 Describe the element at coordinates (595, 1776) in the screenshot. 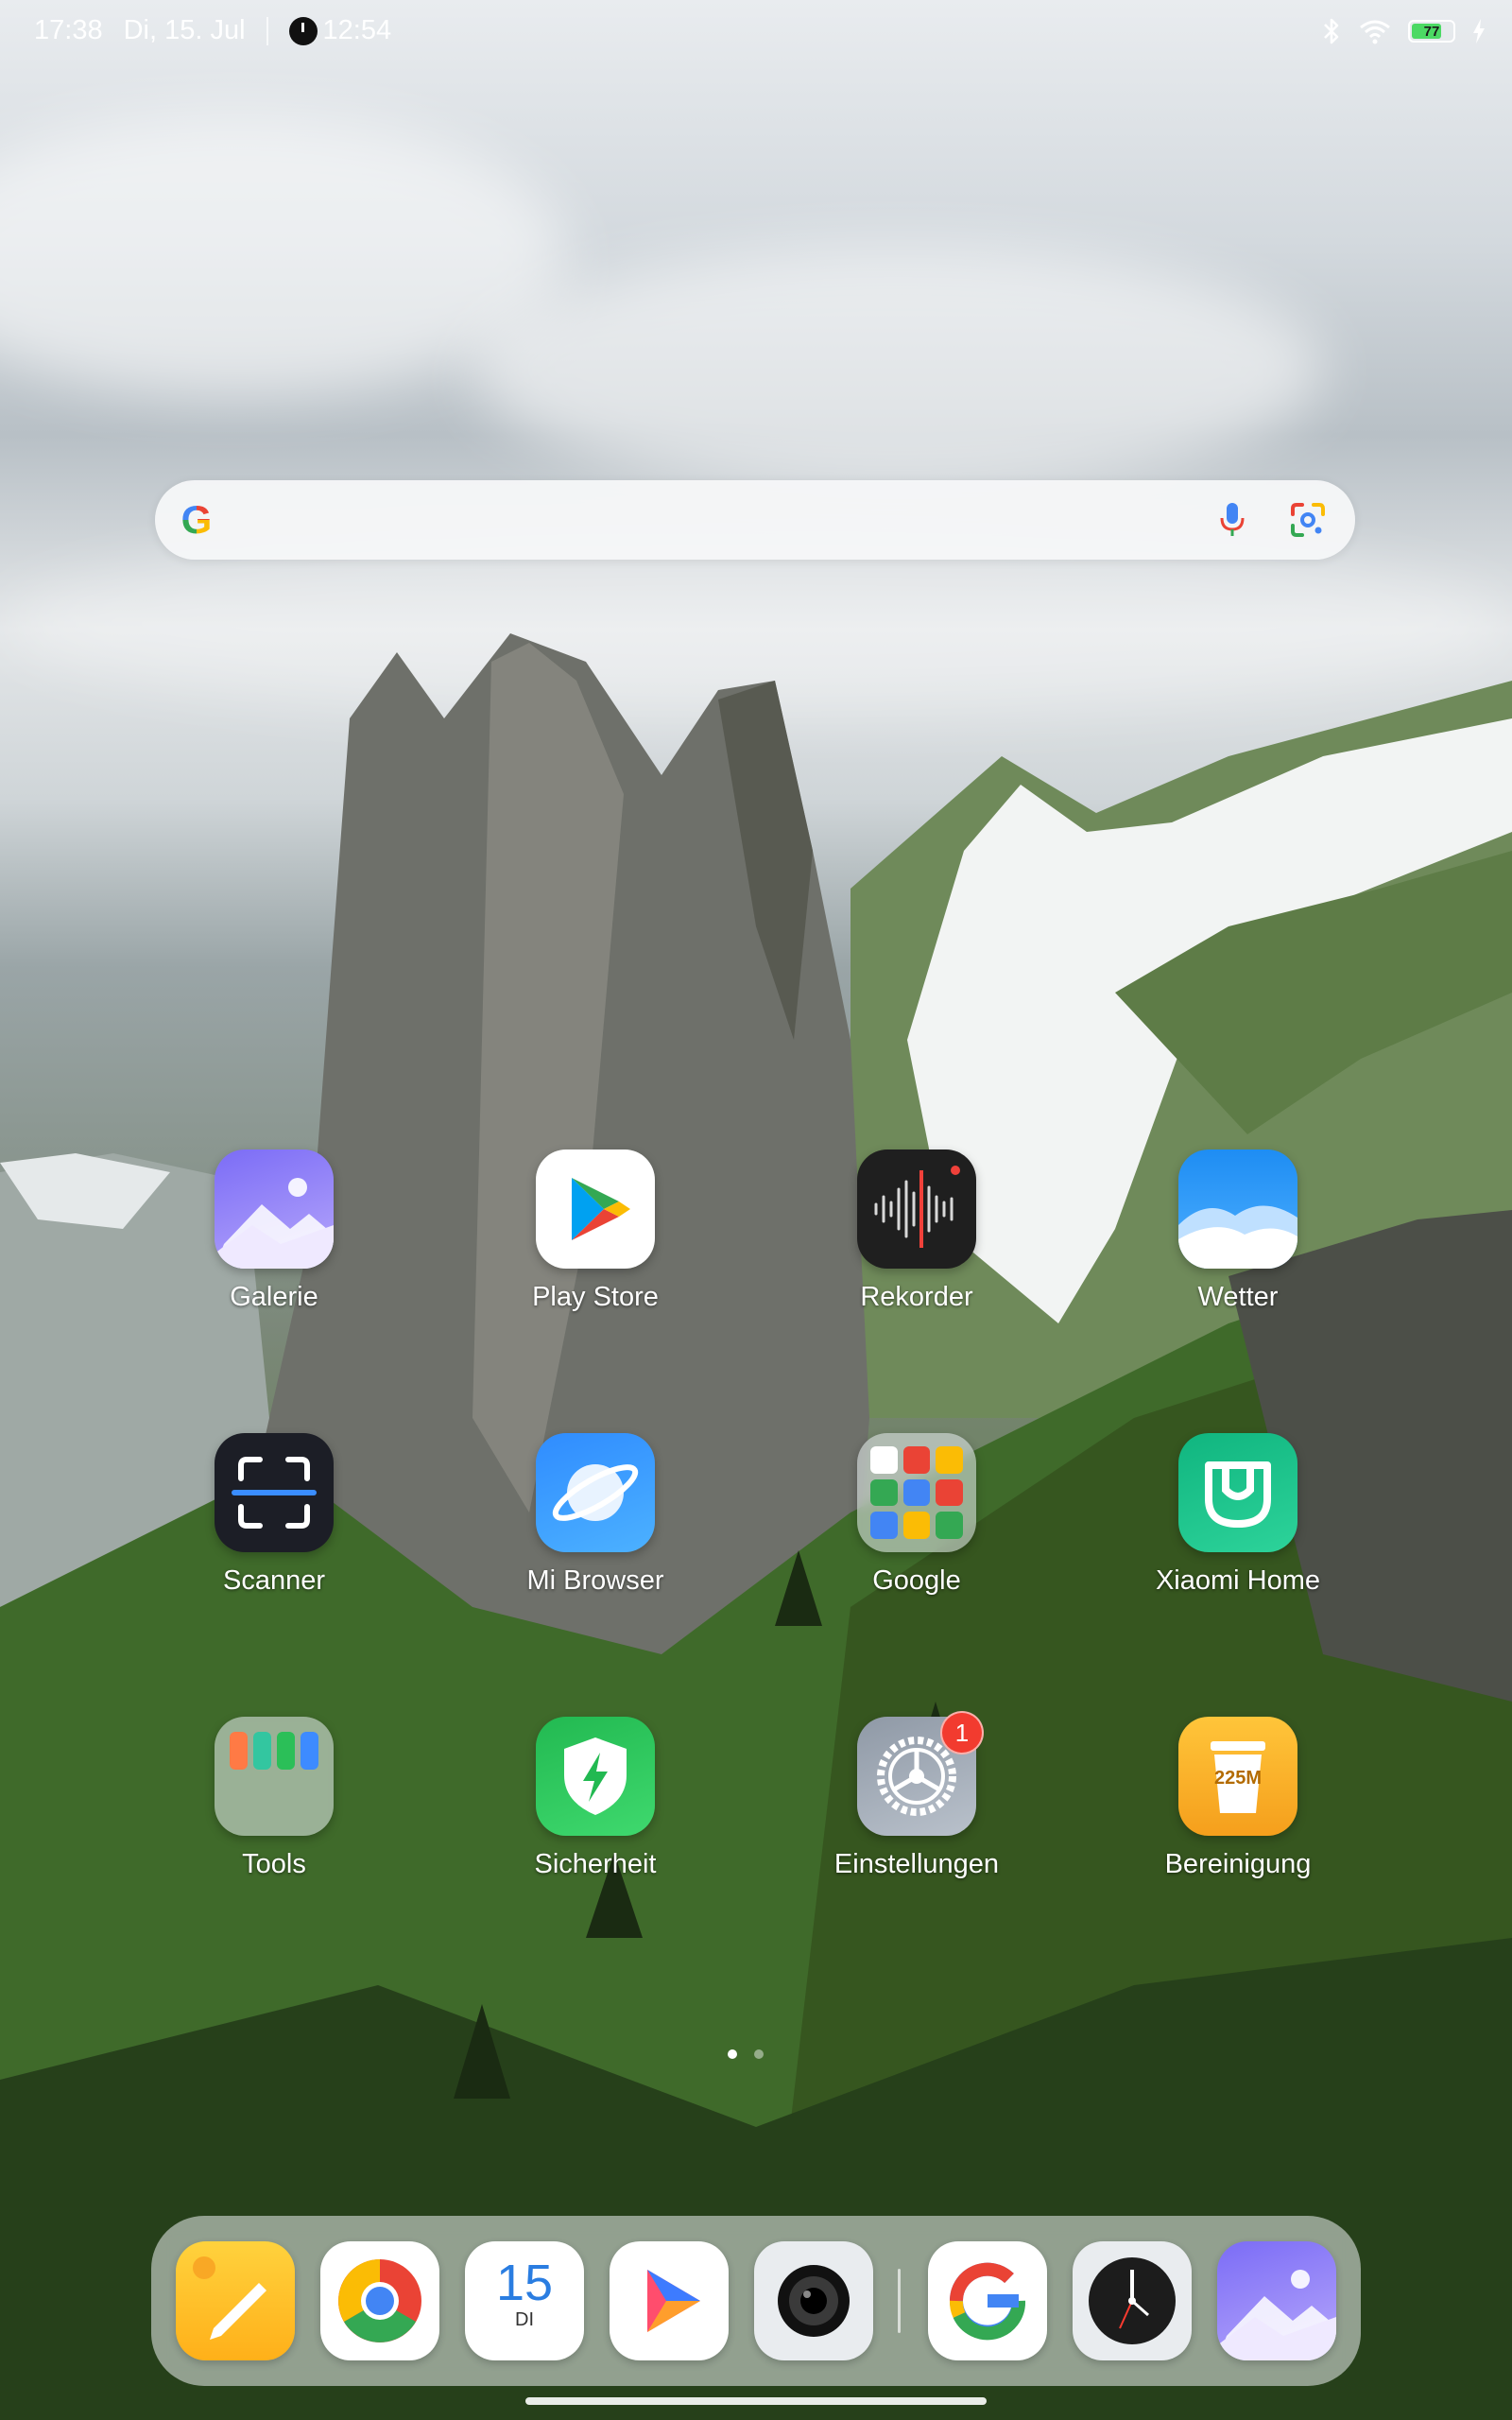

I see `security-icon` at that location.